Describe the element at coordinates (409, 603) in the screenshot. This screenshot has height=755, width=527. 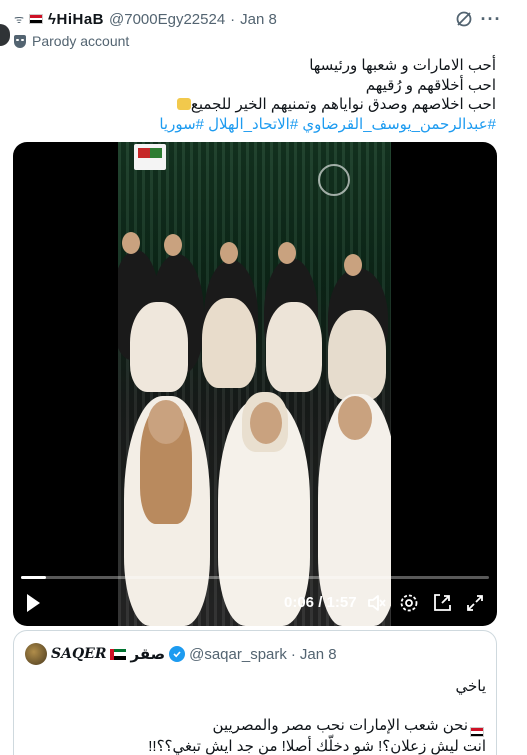
I see `settings-icon` at that location.